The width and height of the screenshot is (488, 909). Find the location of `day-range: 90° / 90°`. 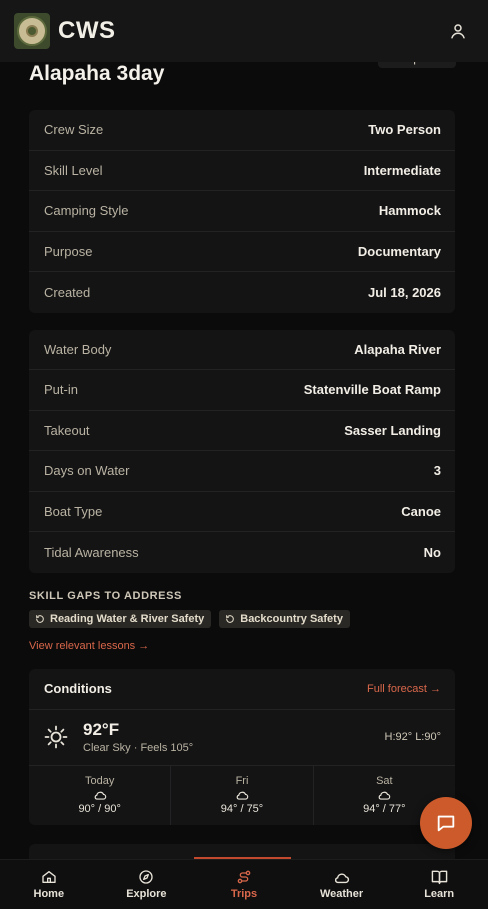

day-range: 90° / 90° is located at coordinates (99, 809).